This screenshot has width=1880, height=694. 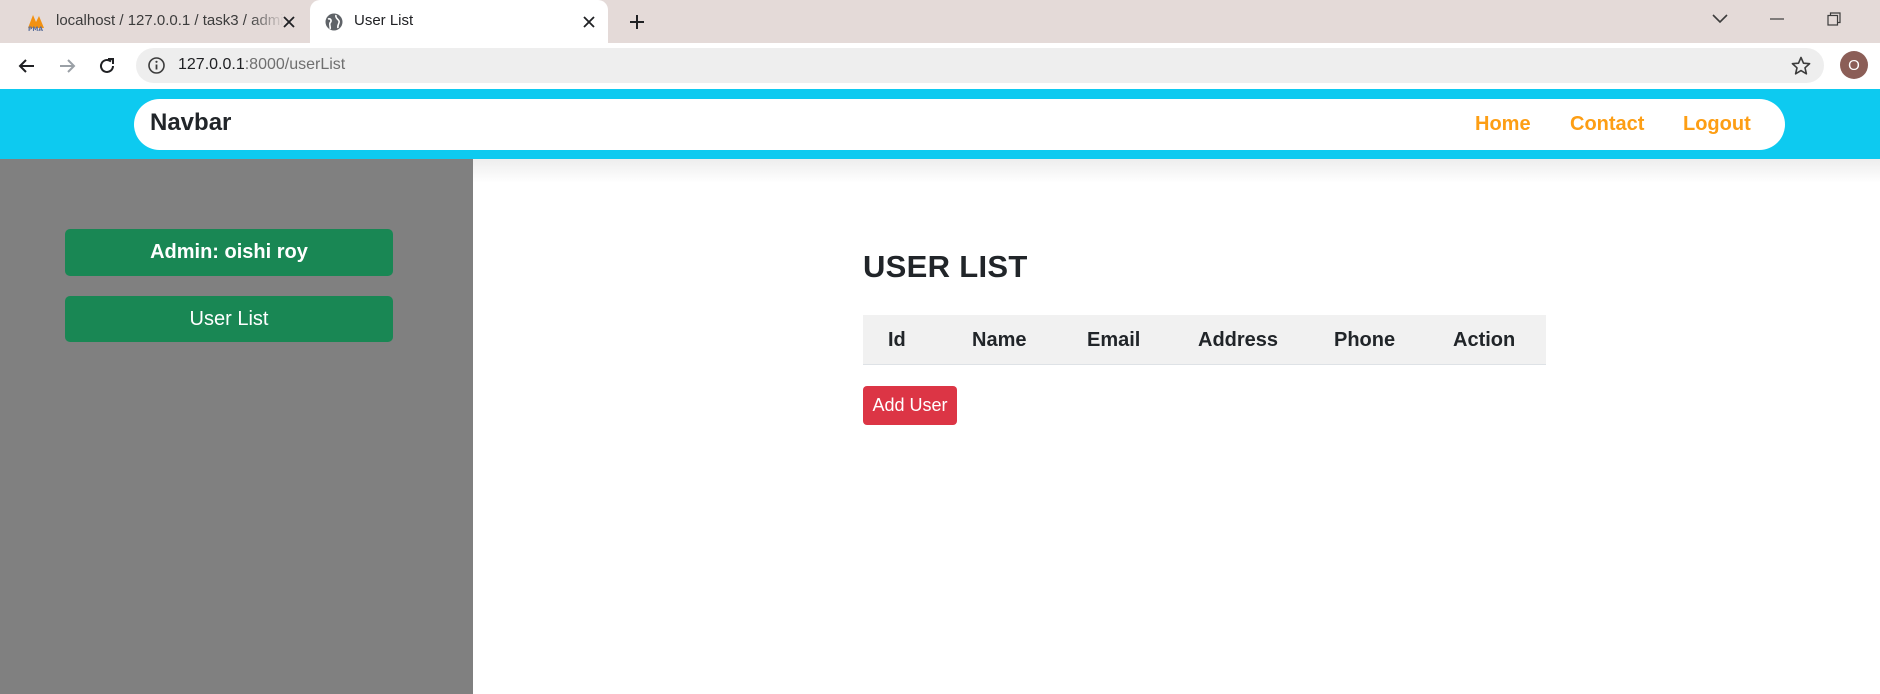 I want to click on reload-icon, so click(x=107, y=65).